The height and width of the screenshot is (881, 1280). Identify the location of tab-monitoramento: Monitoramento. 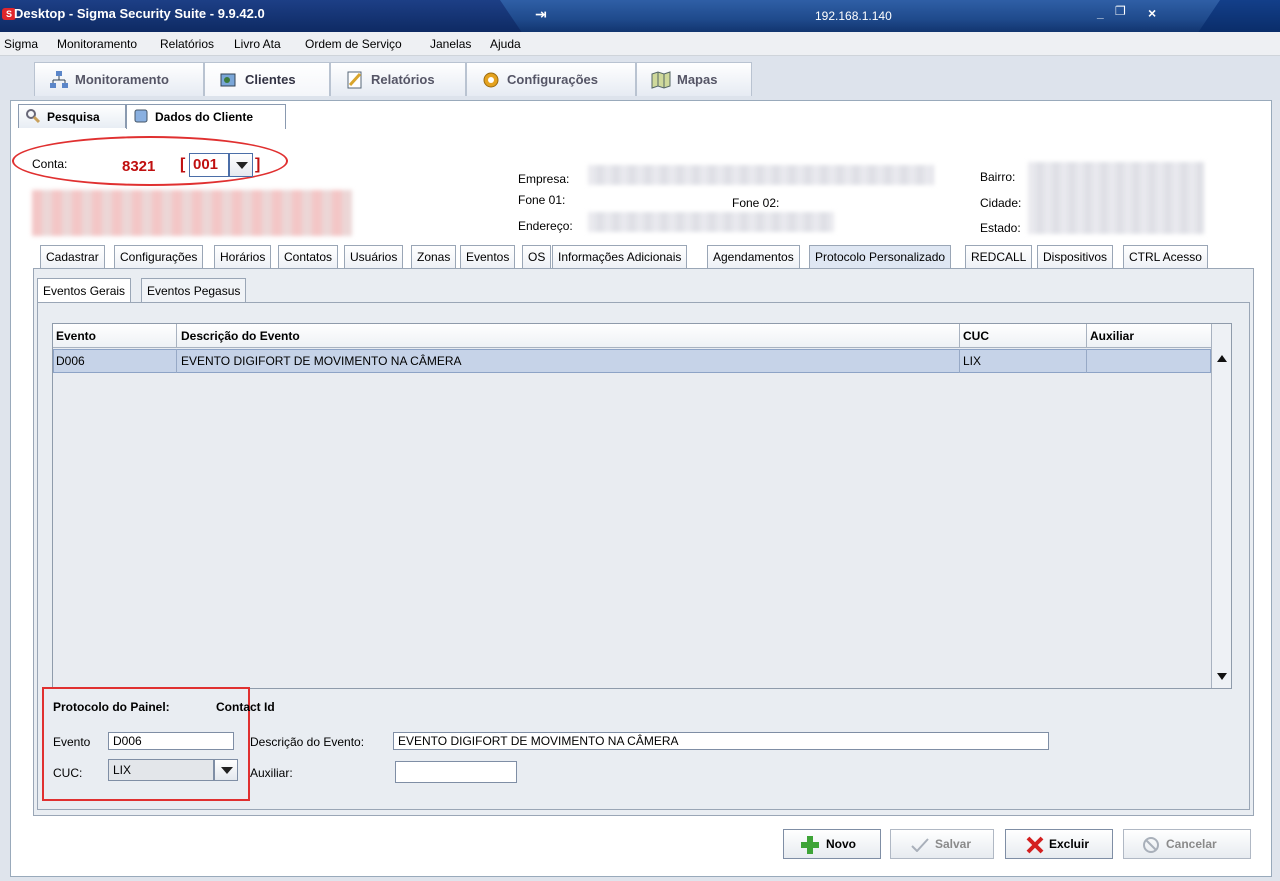
(119, 79).